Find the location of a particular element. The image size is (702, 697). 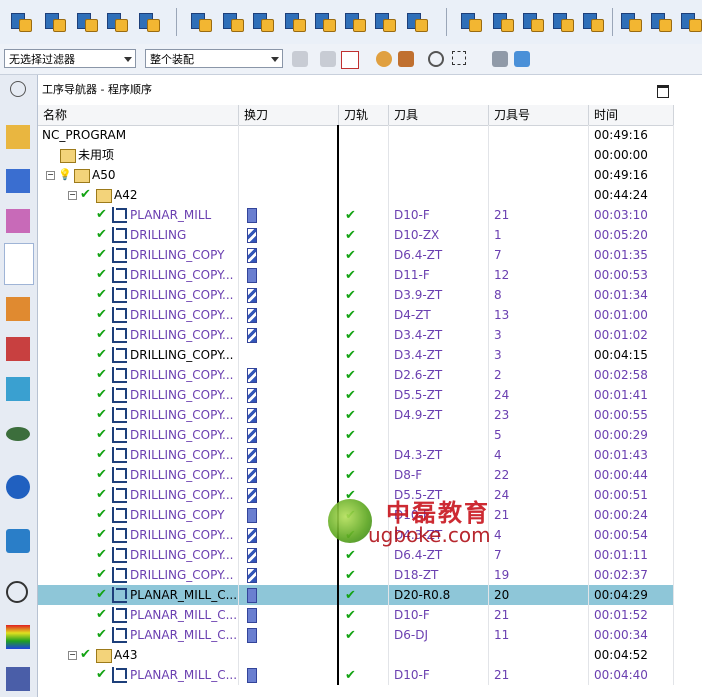

col-header-tool-change: 换刀 is located at coordinates (289, 115).